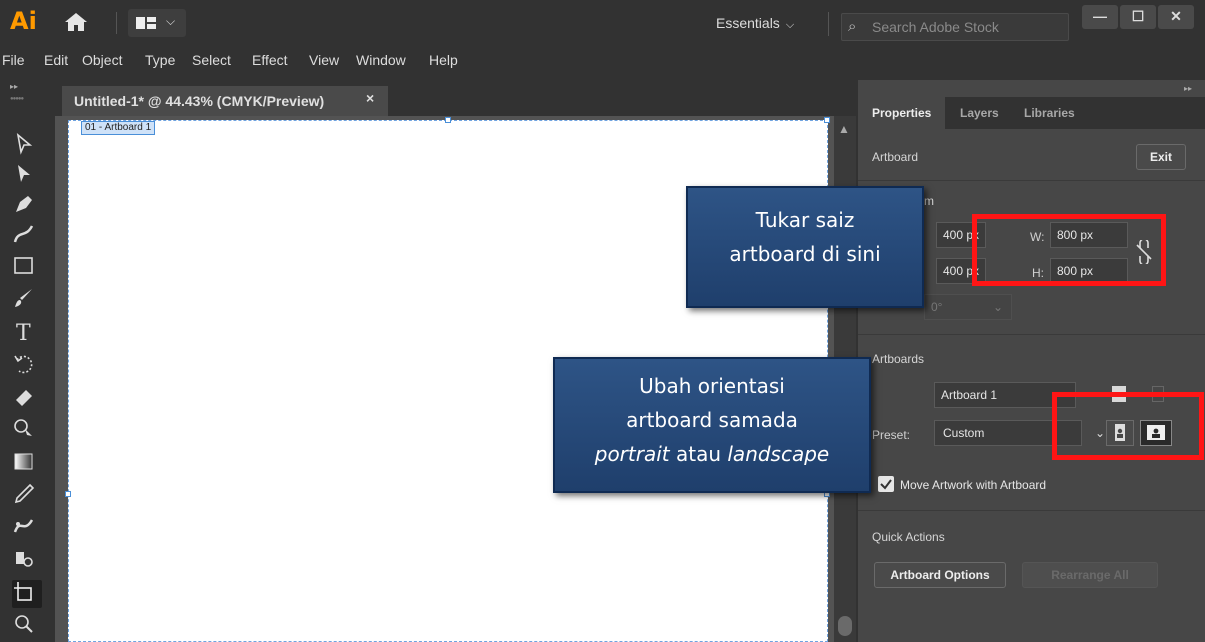 The height and width of the screenshot is (642, 1205). What do you see at coordinates (844, 129) in the screenshot?
I see `scroll-up-icon: ▲` at bounding box center [844, 129].